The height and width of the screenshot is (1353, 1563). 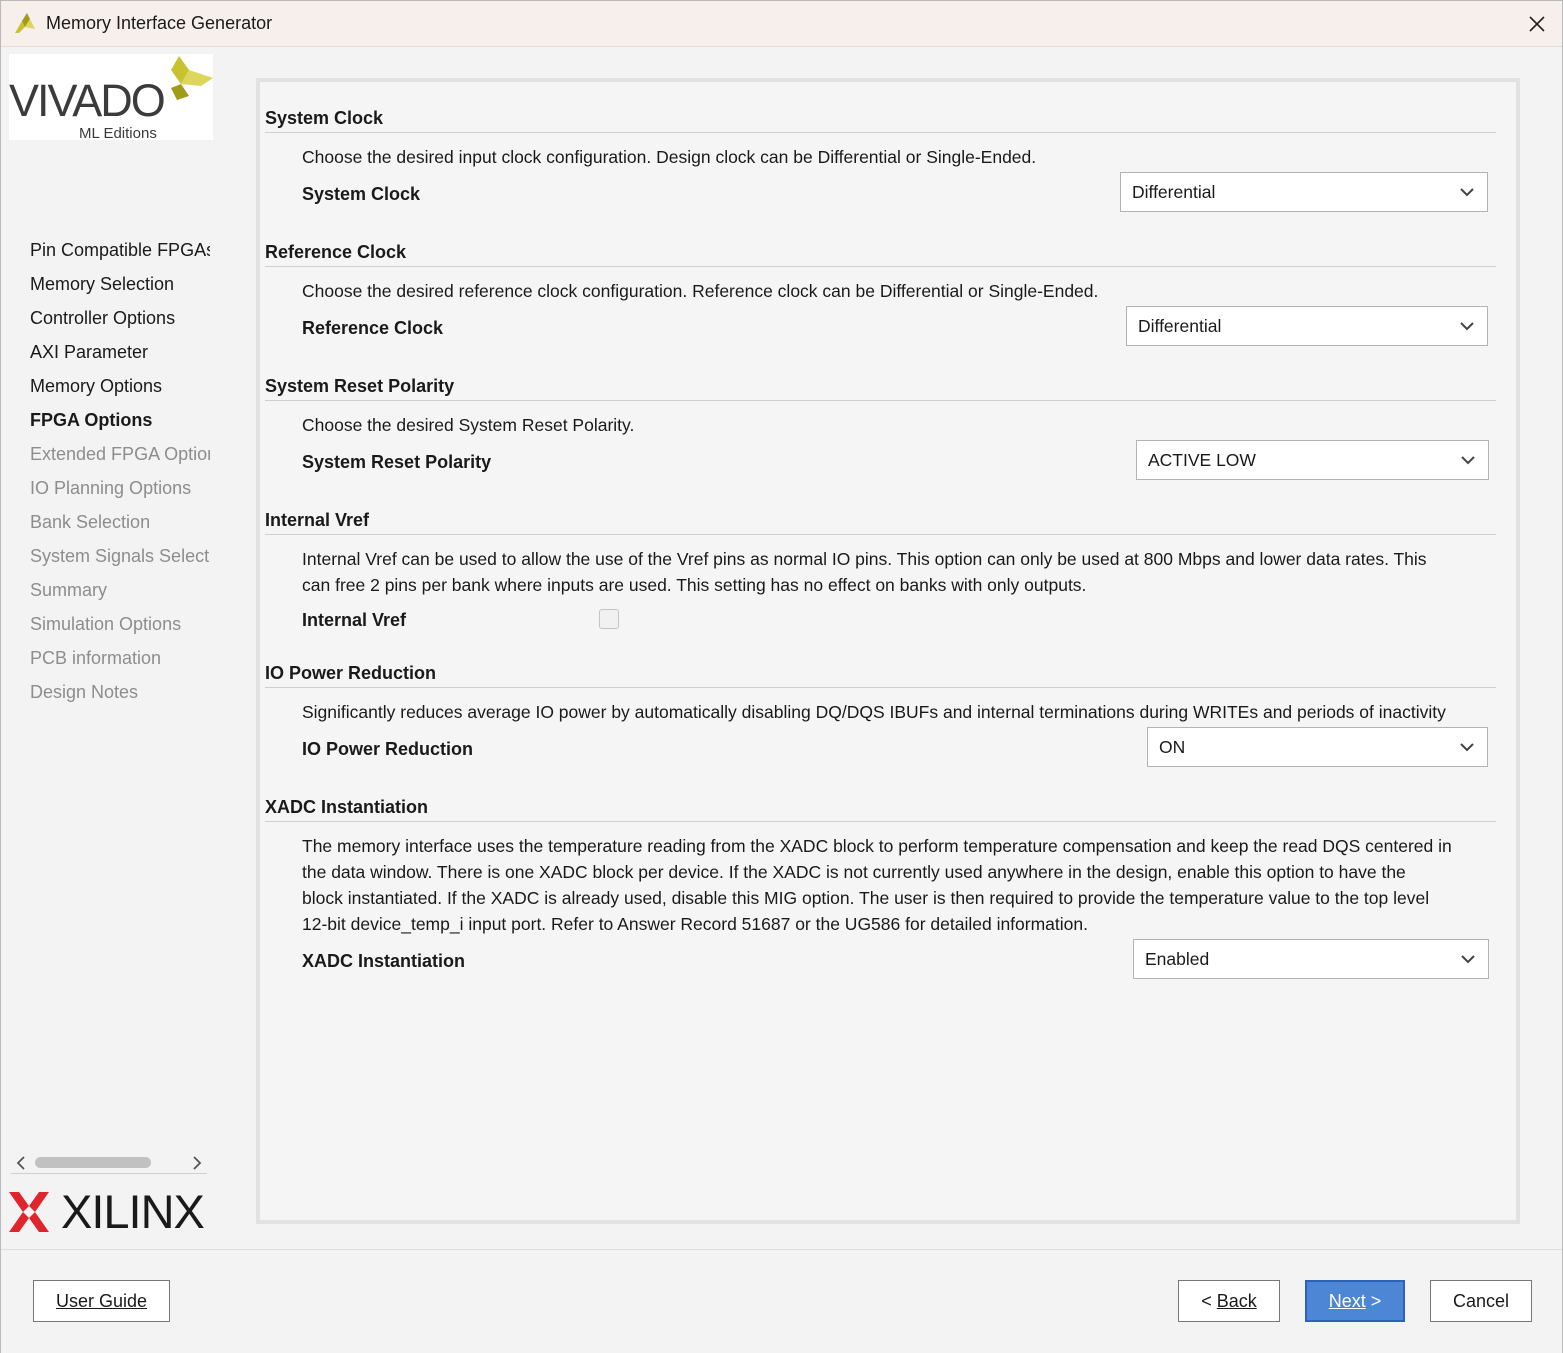 What do you see at coordinates (120, 423) in the screenshot?
I see `sidebar-item-fpga-options: FPGA Options` at bounding box center [120, 423].